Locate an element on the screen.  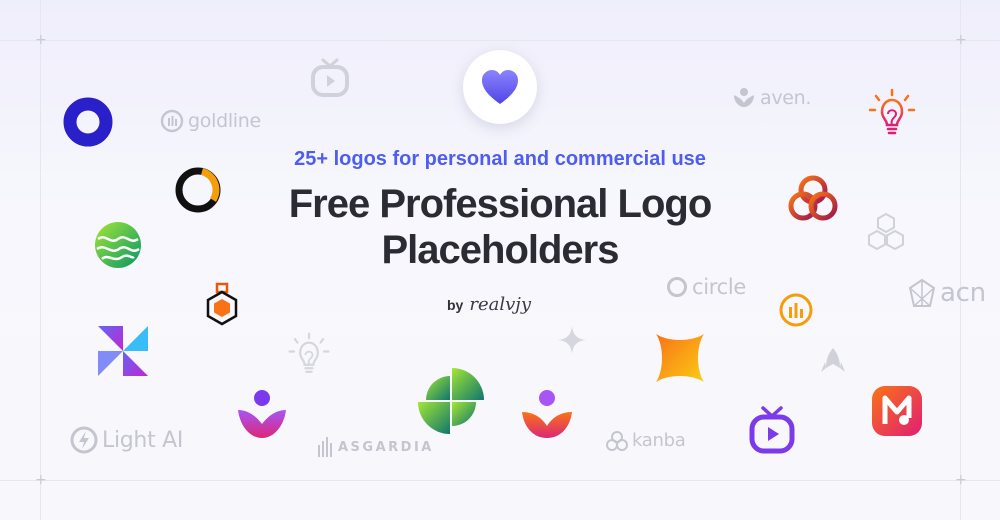
hexagon-cluster-icon is located at coordinates (886, 231).